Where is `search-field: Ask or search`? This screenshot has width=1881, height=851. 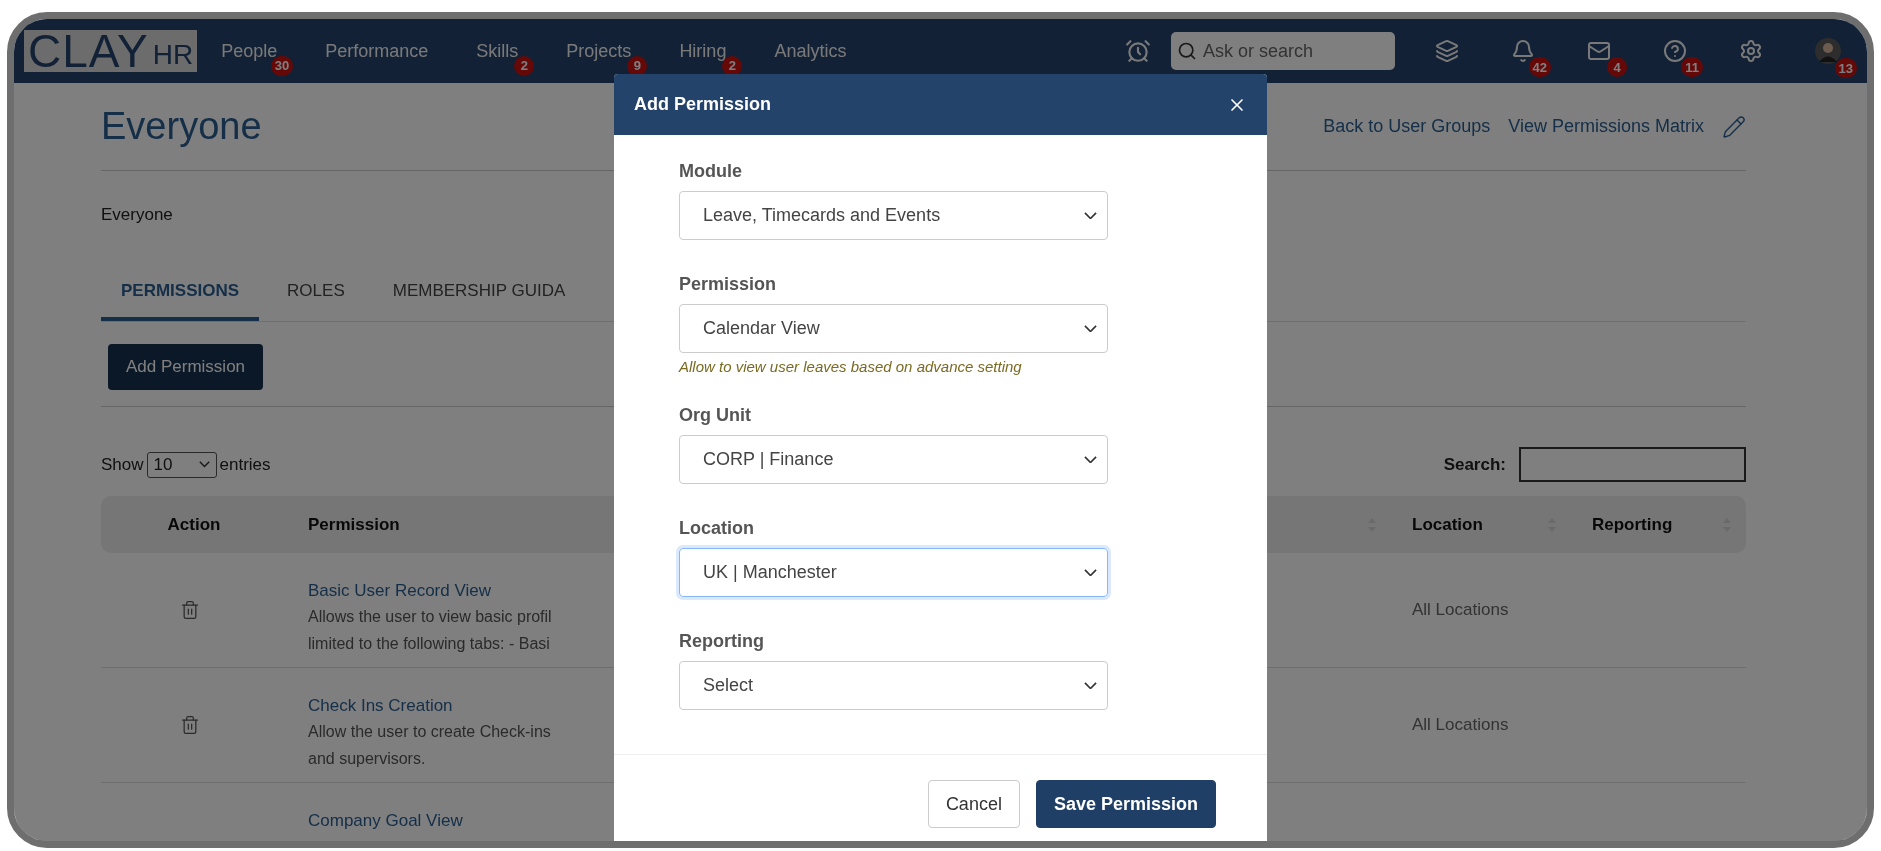 search-field: Ask or search is located at coordinates (1283, 51).